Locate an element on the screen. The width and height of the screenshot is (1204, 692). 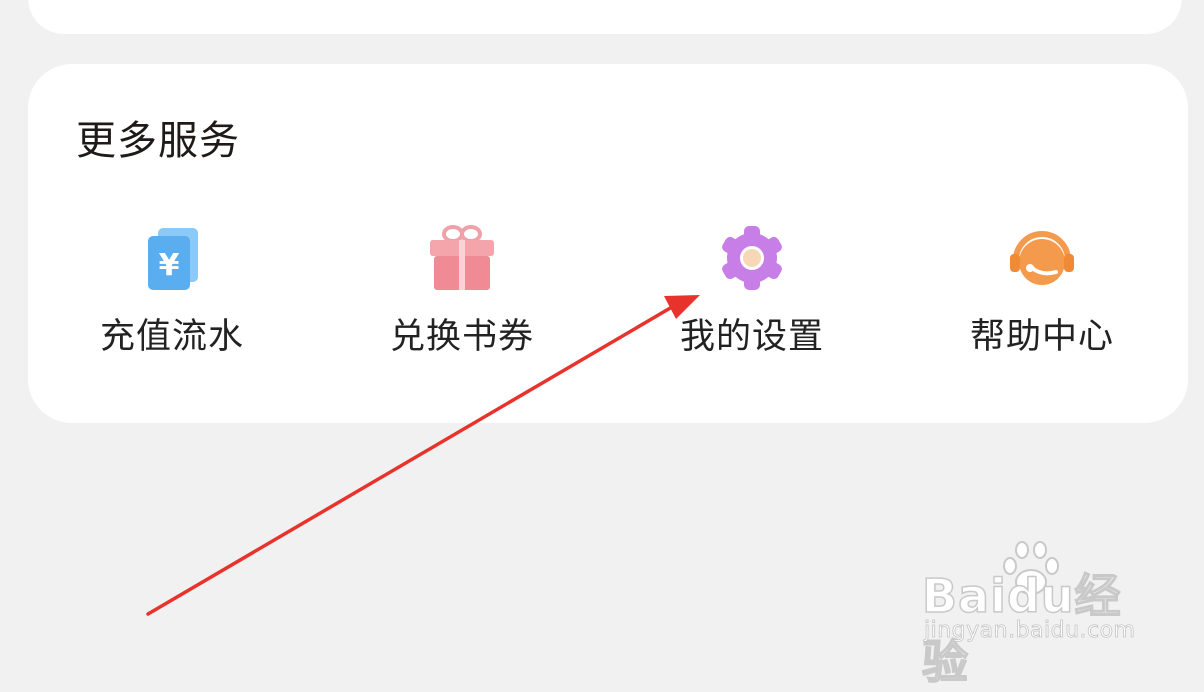
section-title: 更多服务 is located at coordinates (158, 141).